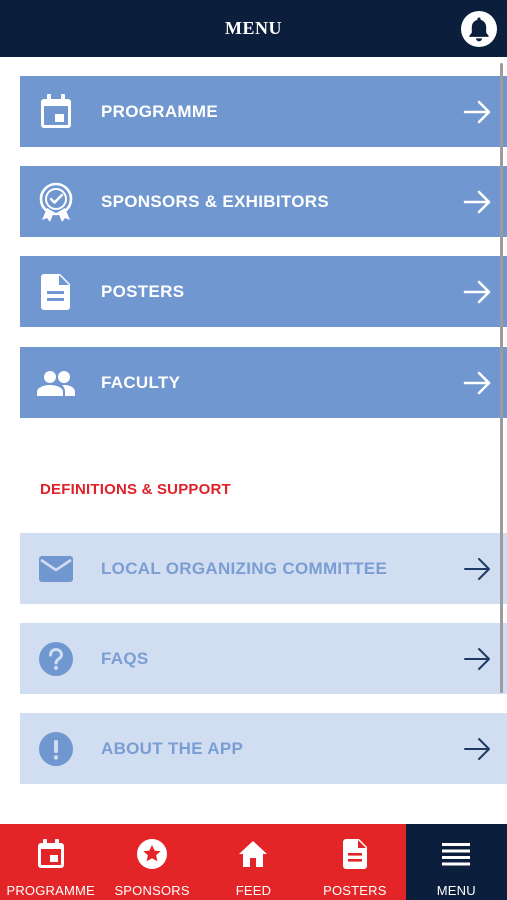 The width and height of the screenshot is (507, 900). What do you see at coordinates (355, 890) in the screenshot?
I see `tab-label: POSTERS` at bounding box center [355, 890].